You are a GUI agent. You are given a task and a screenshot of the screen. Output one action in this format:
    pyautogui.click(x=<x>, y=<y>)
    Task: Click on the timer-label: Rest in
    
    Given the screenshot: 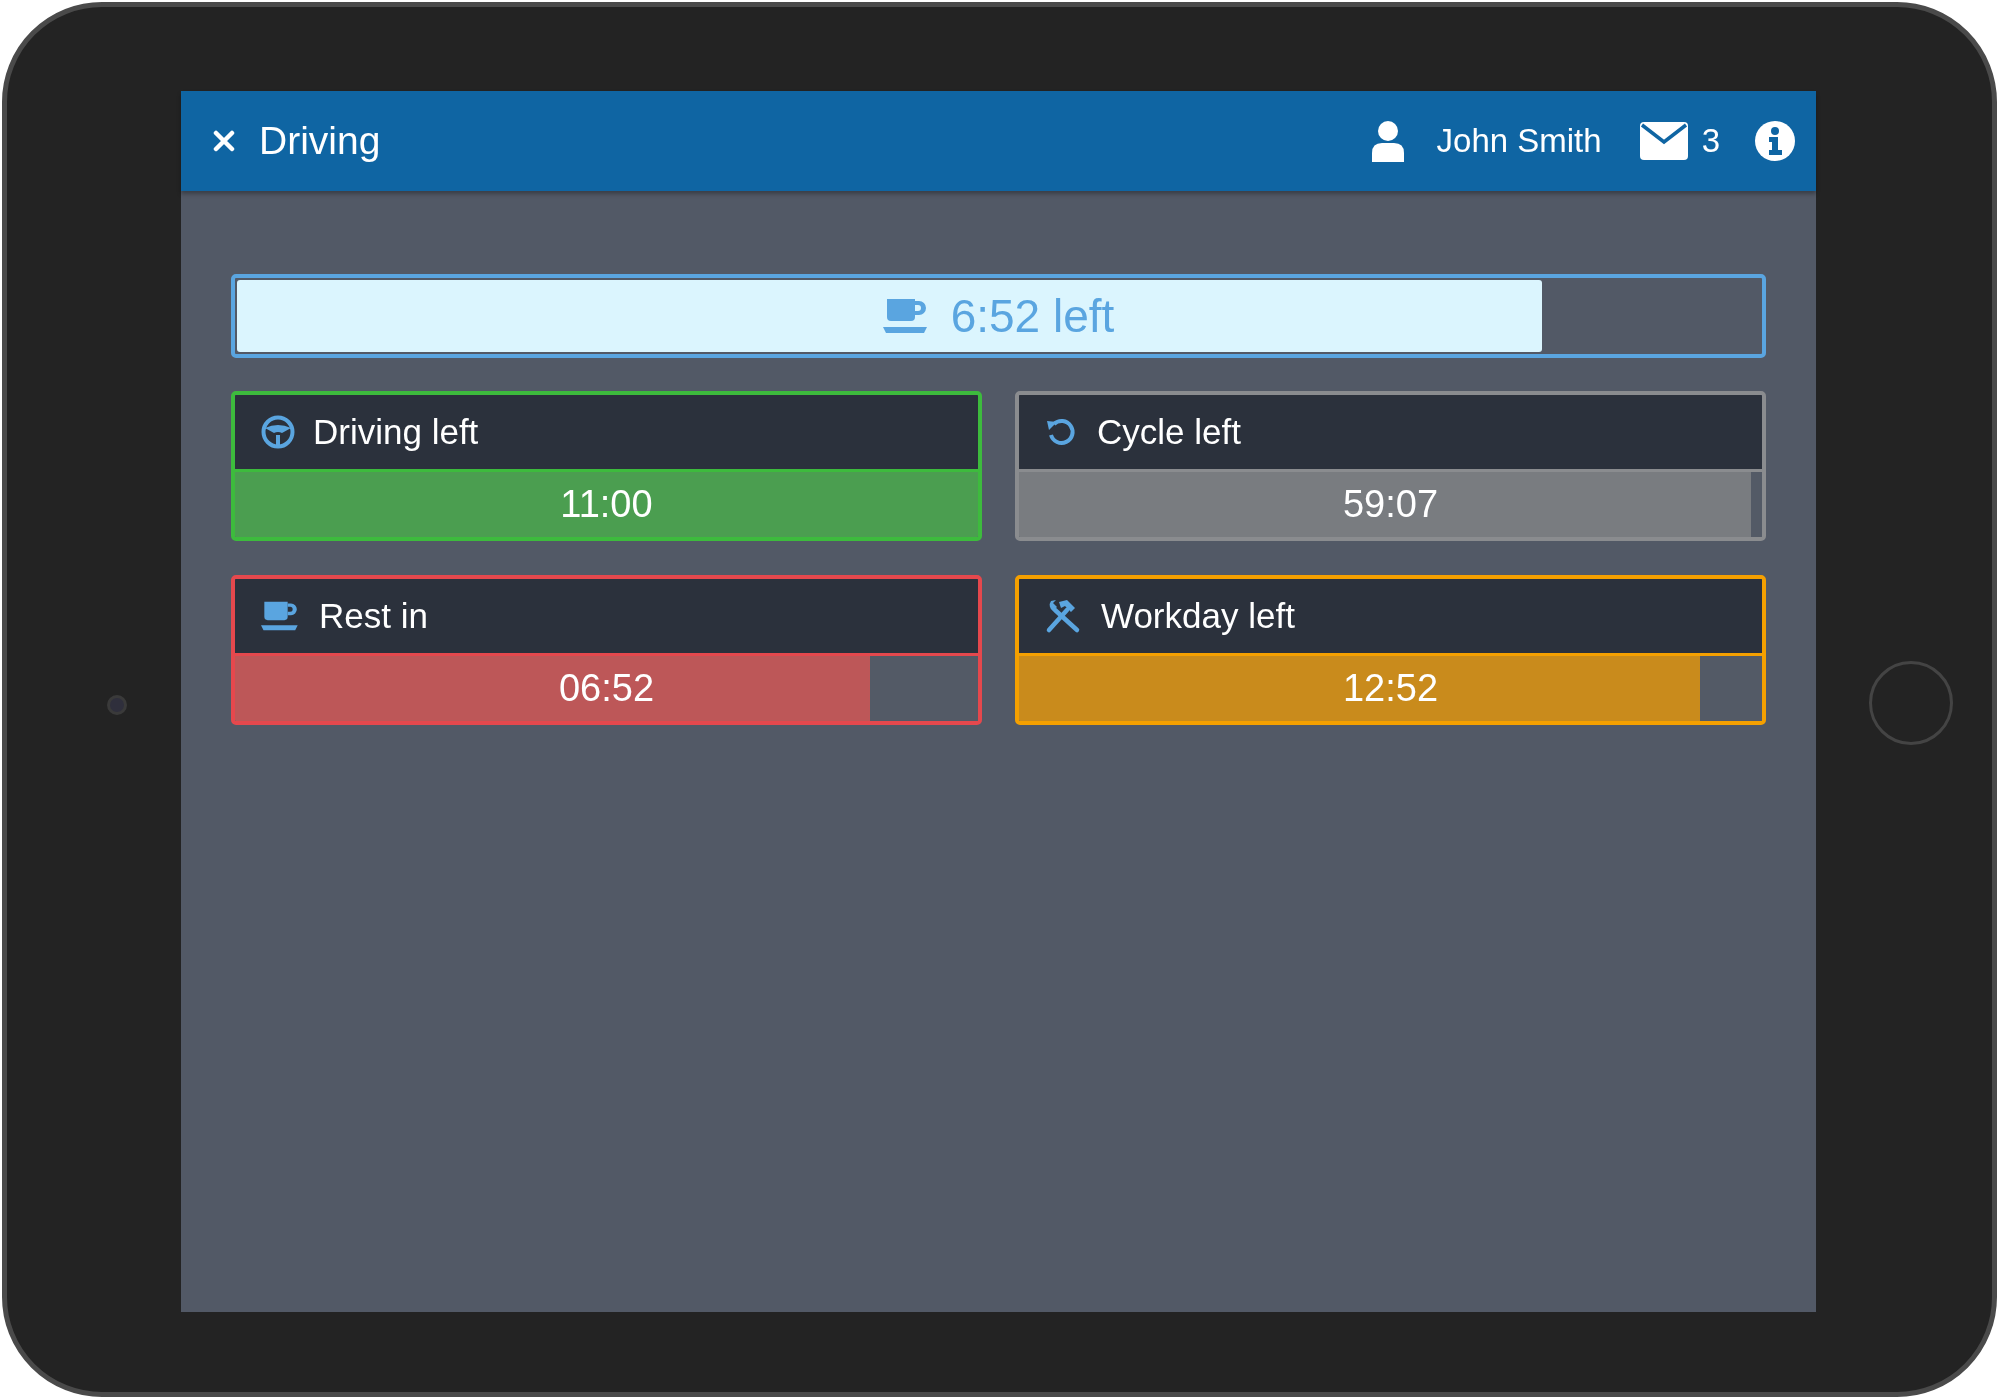 What is the action you would take?
    pyautogui.click(x=373, y=616)
    